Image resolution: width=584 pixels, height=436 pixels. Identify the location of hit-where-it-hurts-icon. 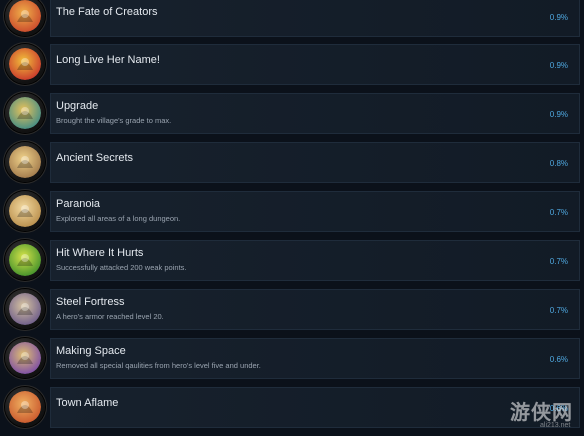
(25, 260).